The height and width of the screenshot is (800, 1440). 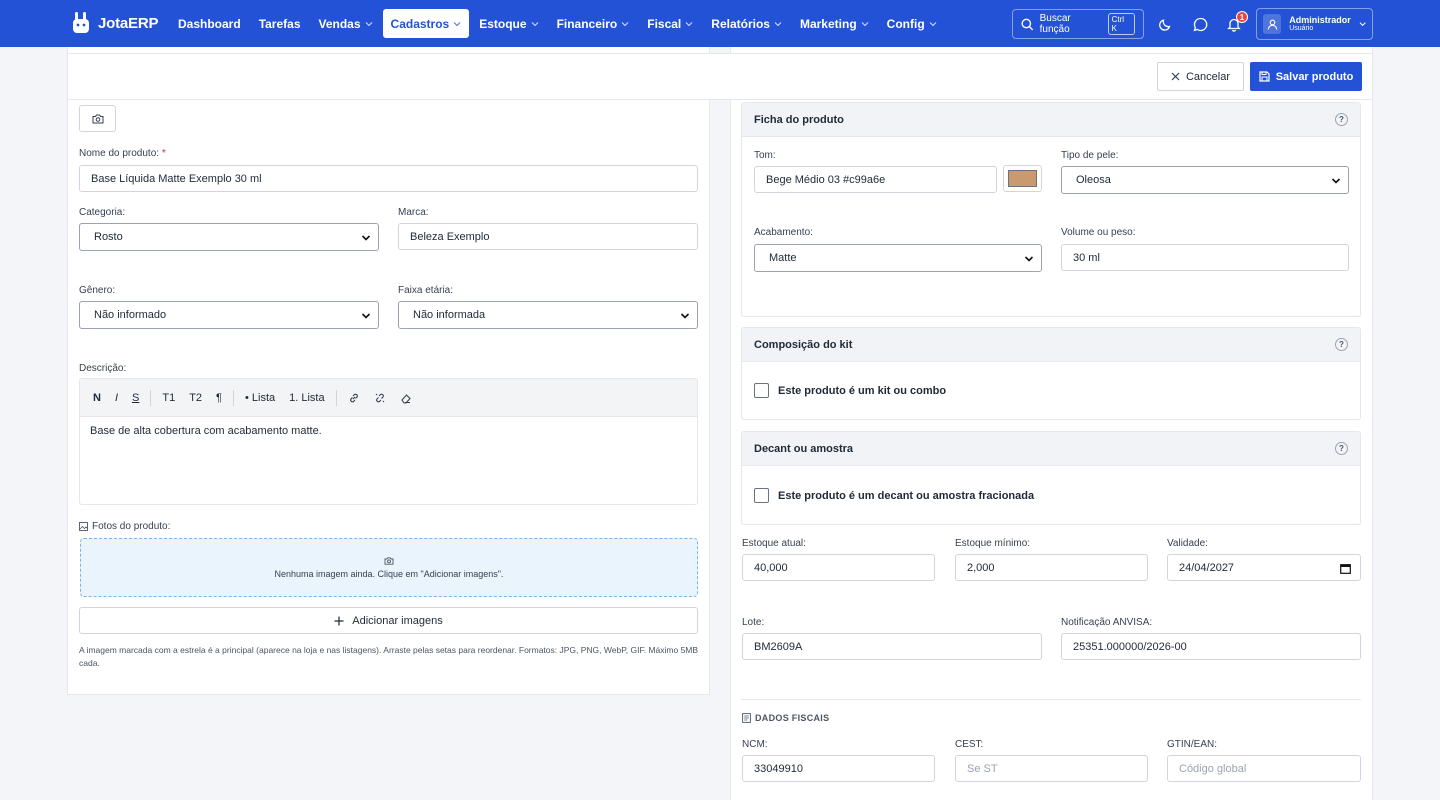 I want to click on link-icon, so click(x=353, y=397).